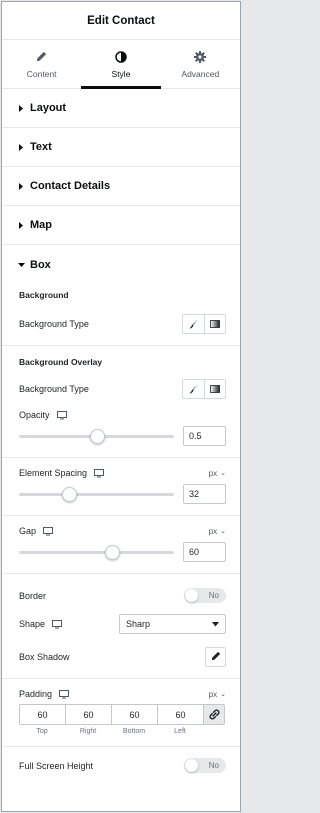 The height and width of the screenshot is (813, 320). What do you see at coordinates (122, 657) in the screenshot?
I see `box-shadow-control: Box Shadow` at bounding box center [122, 657].